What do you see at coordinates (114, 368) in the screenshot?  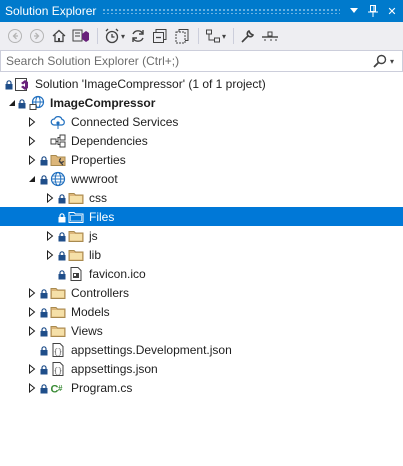 I see `tree-item-label: appsettings.json` at bounding box center [114, 368].